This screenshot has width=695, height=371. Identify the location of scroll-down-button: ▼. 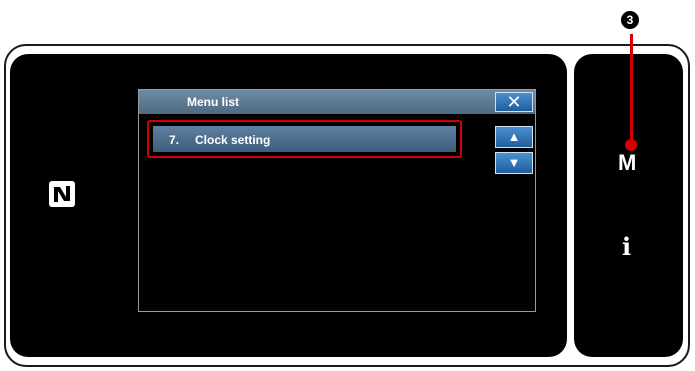
(514, 163).